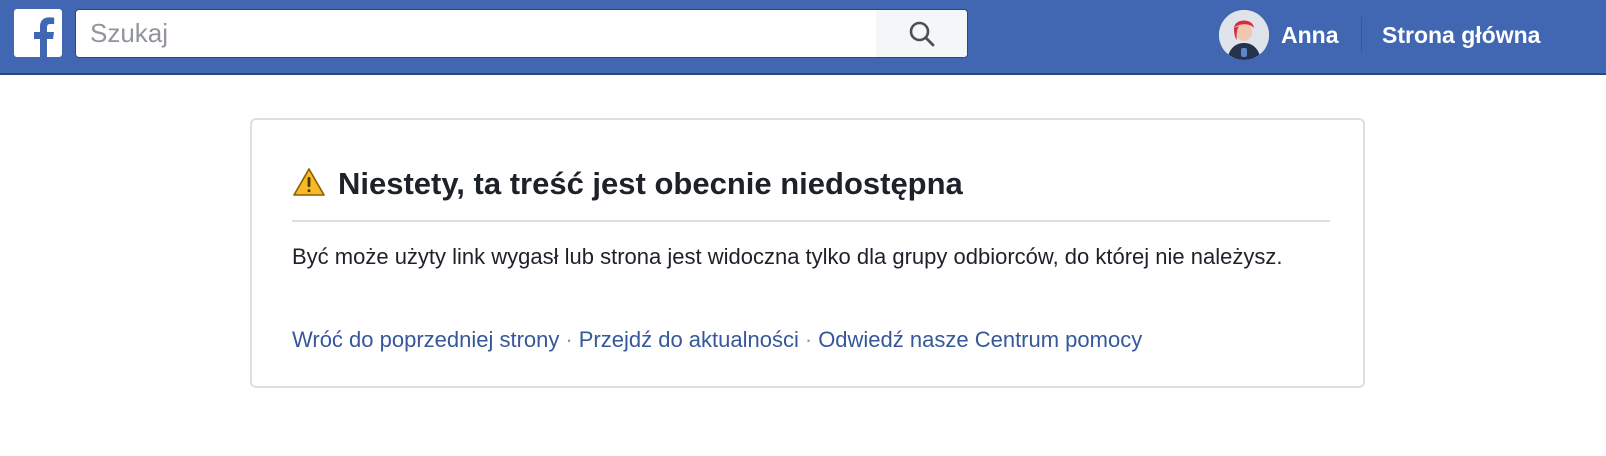 The width and height of the screenshot is (1606, 456). Describe the element at coordinates (425, 339) in the screenshot. I see `back-link: Wróć do poprzedniej strony` at that location.